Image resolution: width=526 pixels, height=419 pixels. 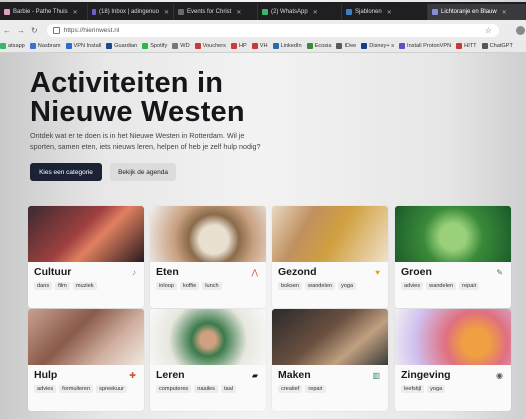 What do you see at coordinates (44, 12) in the screenshot?
I see `tab-barbie: Barbie - Pathe Thuis ✕` at bounding box center [44, 12].